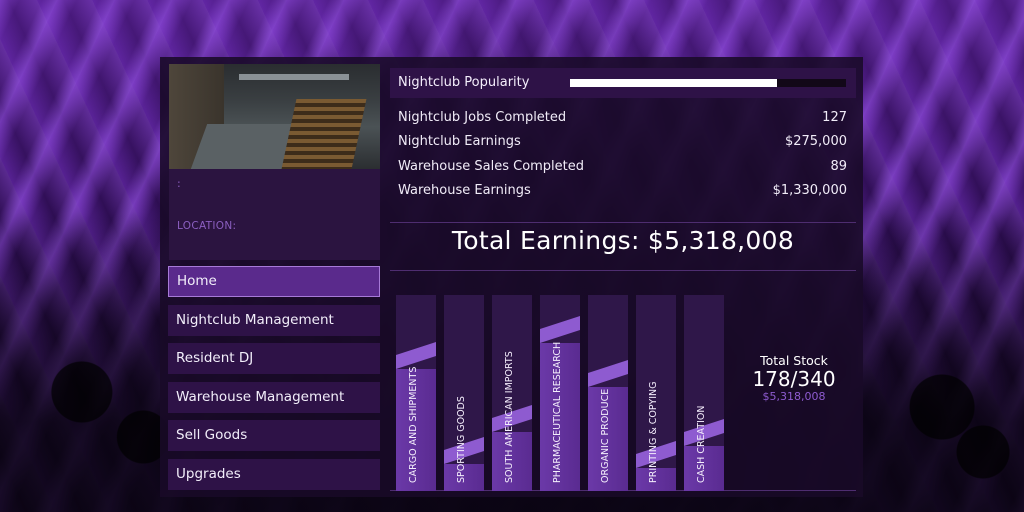 This screenshot has height=512, width=1024. Describe the element at coordinates (653, 432) in the screenshot. I see `stock-bar-label: PRINTING & COPYING` at that location.